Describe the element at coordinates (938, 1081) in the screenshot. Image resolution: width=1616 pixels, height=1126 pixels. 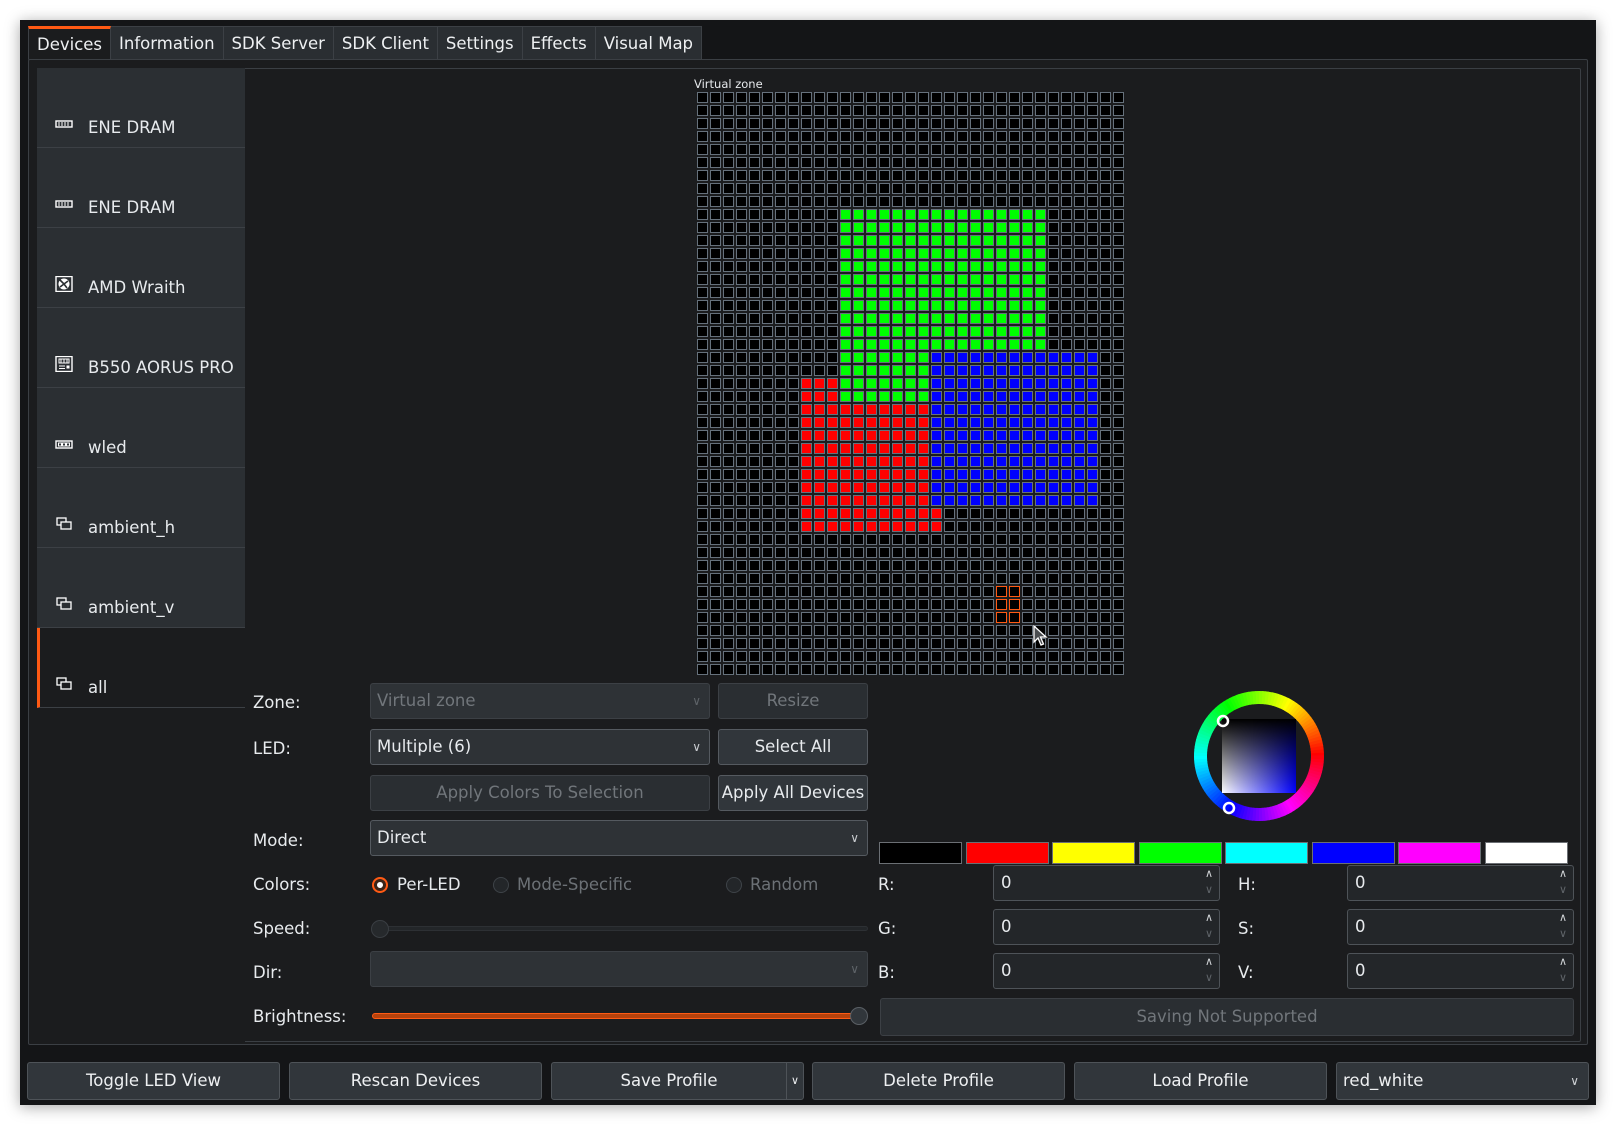
I see `delete-profile-button: Delete Profile` at that location.